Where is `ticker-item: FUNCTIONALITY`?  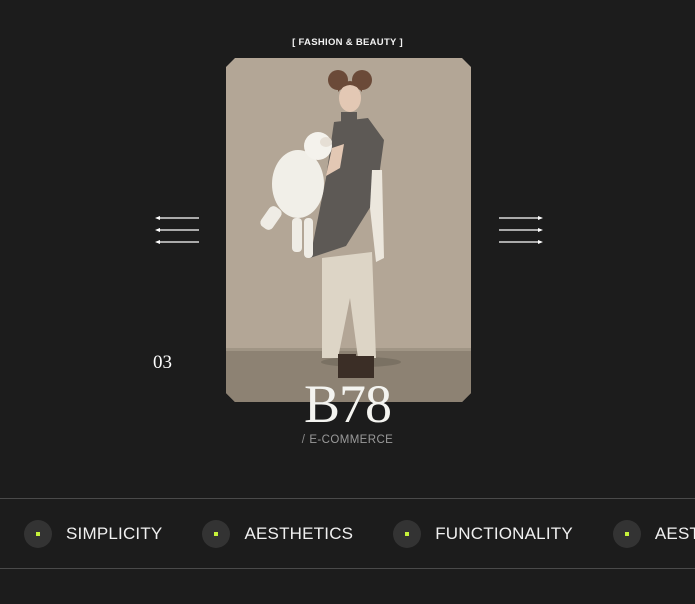 ticker-item: FUNCTIONALITY is located at coordinates (483, 533).